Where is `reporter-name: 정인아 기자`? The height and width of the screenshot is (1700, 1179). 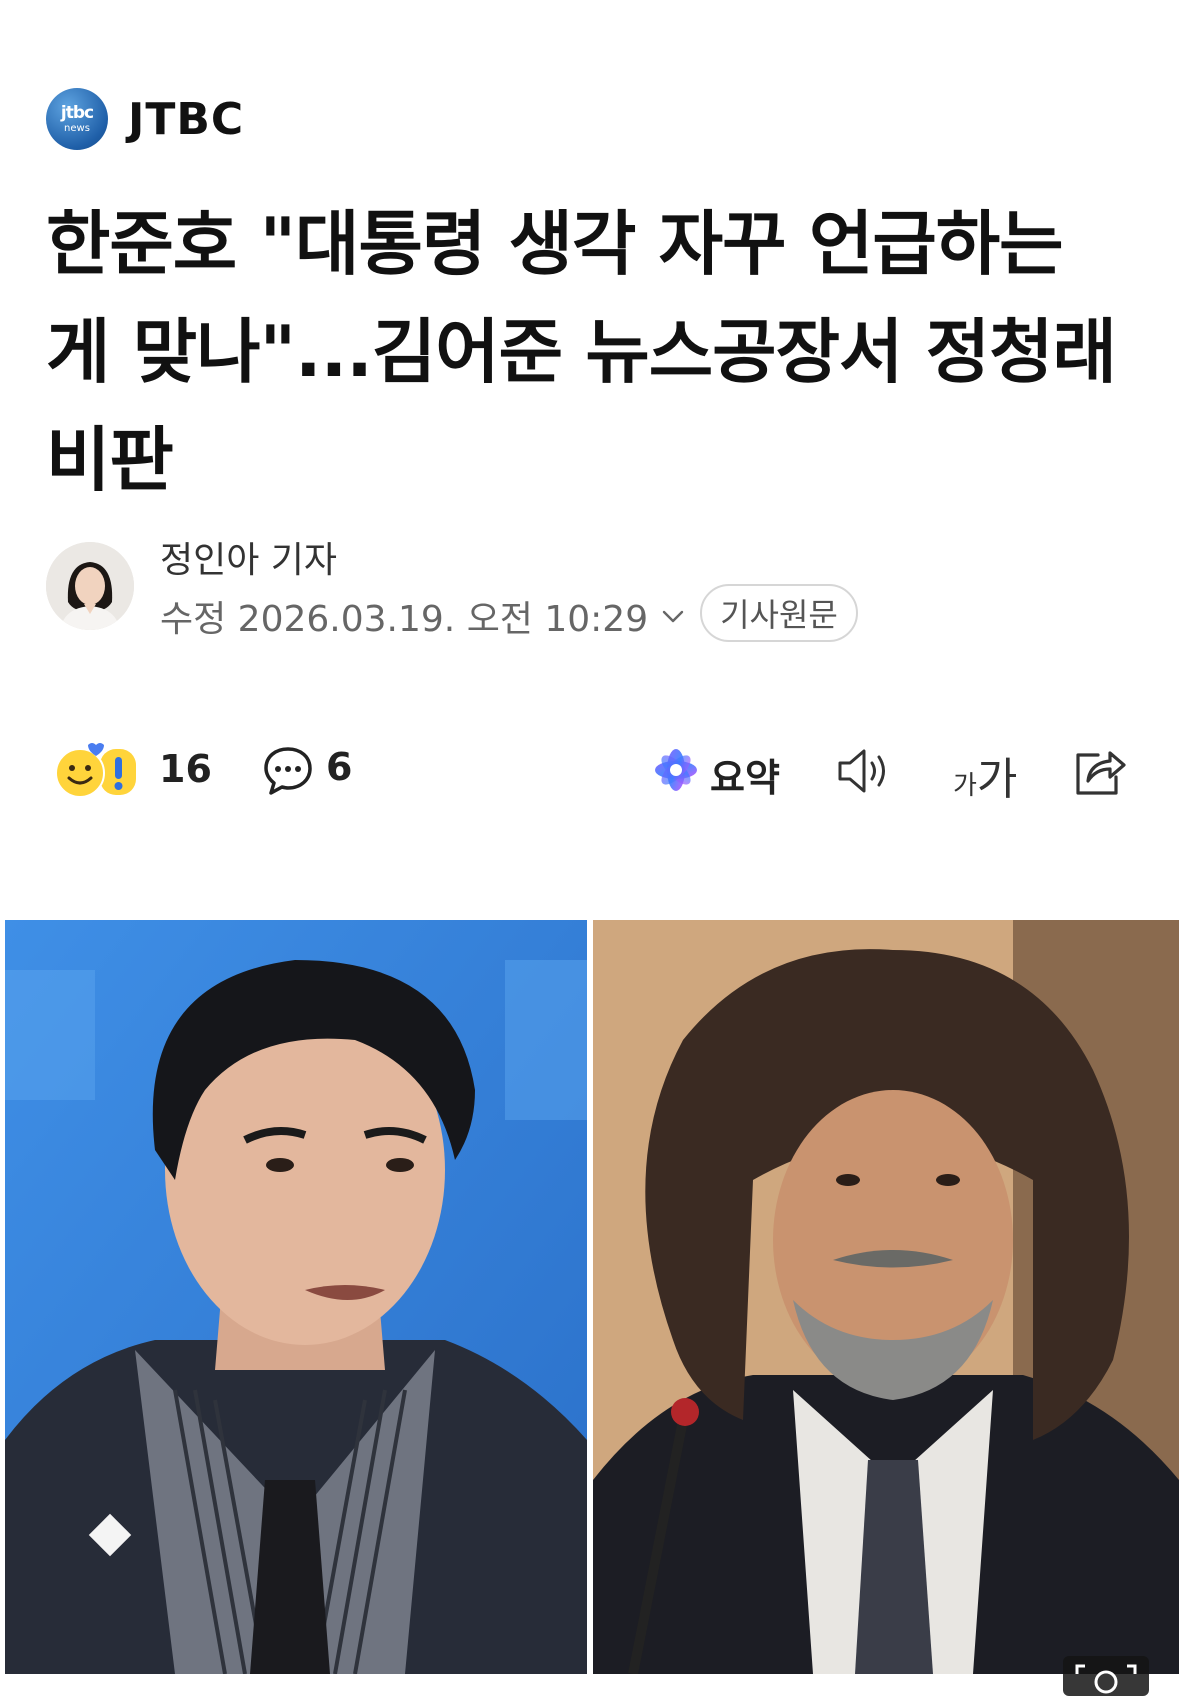 reporter-name: 정인아 기자 is located at coordinates (248, 557).